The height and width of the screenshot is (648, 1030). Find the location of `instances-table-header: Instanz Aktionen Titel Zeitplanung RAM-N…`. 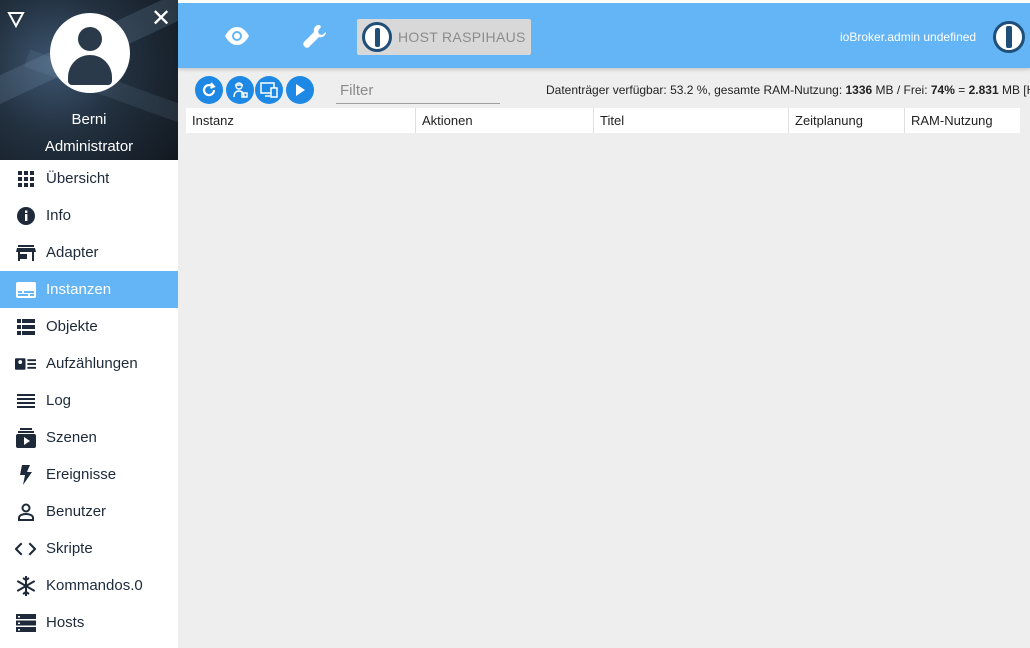

instances-table-header: Instanz Aktionen Titel Zeitplanung RAM-N… is located at coordinates (603, 120).